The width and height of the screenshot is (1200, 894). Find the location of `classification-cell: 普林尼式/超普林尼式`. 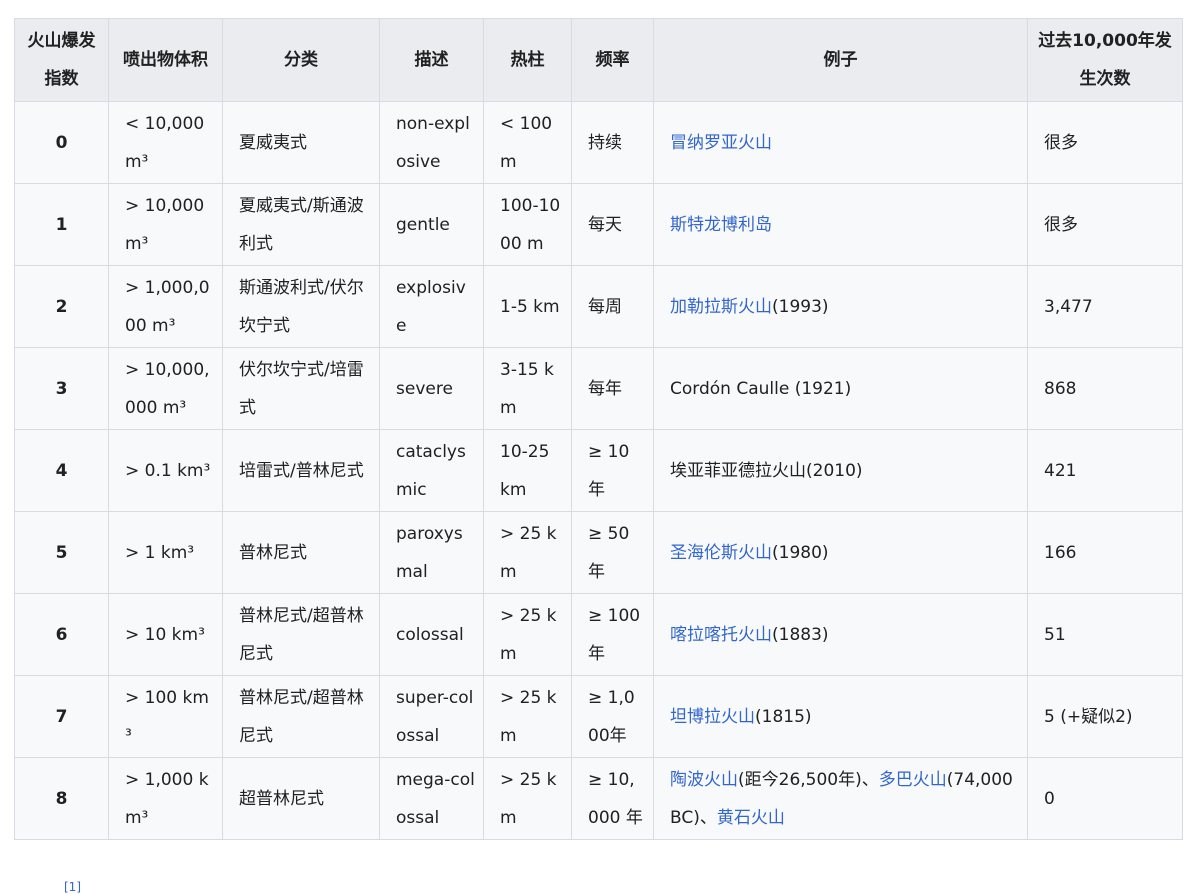

classification-cell: 普林尼式/超普林尼式 is located at coordinates (301, 634).